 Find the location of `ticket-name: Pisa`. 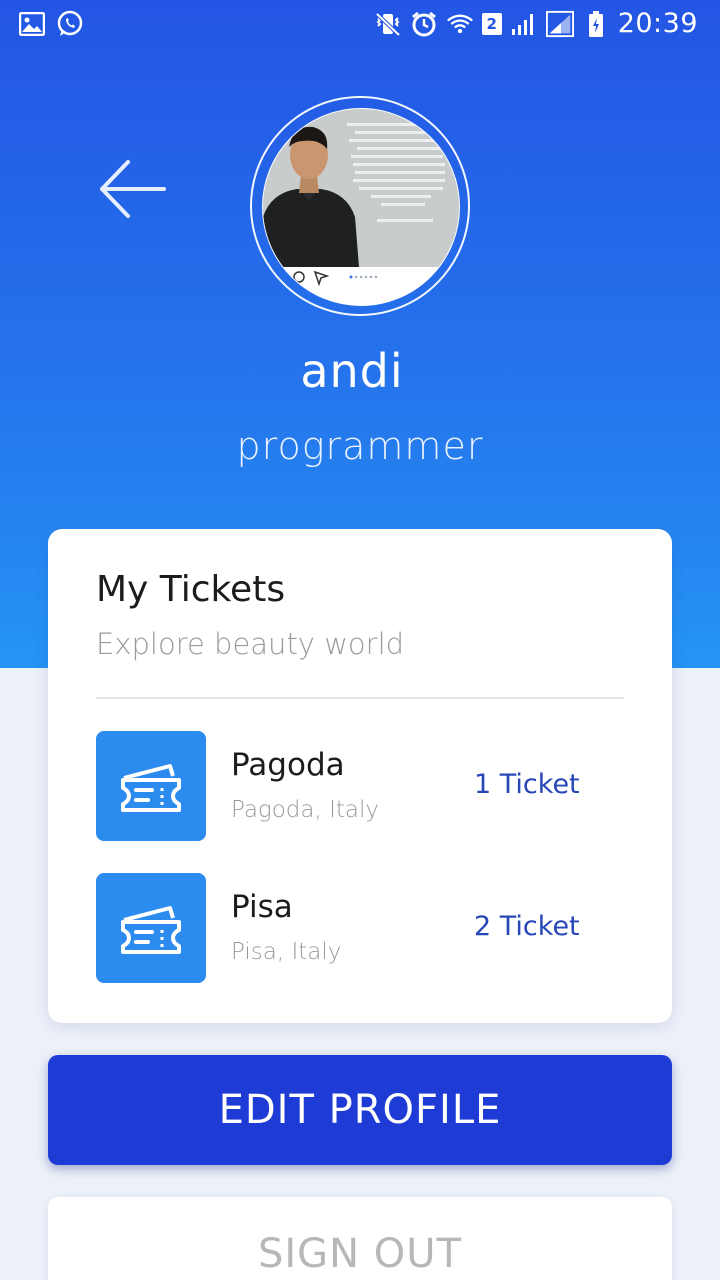

ticket-name: Pisa is located at coordinates (262, 907).